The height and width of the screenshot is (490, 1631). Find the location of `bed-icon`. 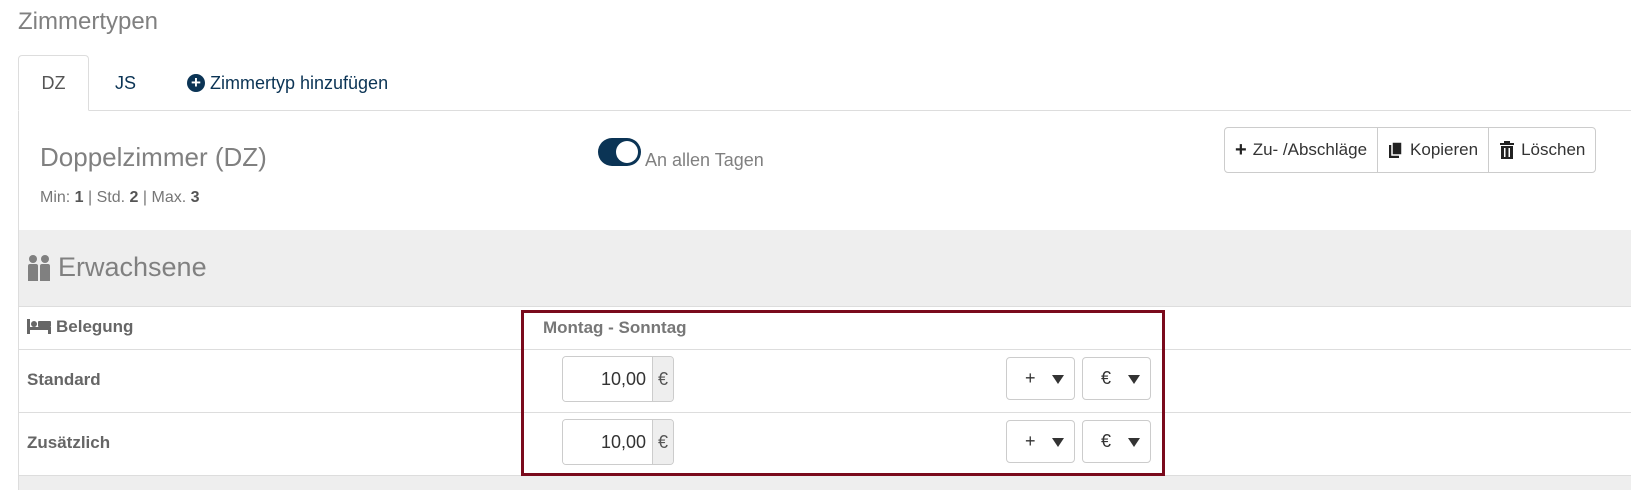

bed-icon is located at coordinates (39, 326).